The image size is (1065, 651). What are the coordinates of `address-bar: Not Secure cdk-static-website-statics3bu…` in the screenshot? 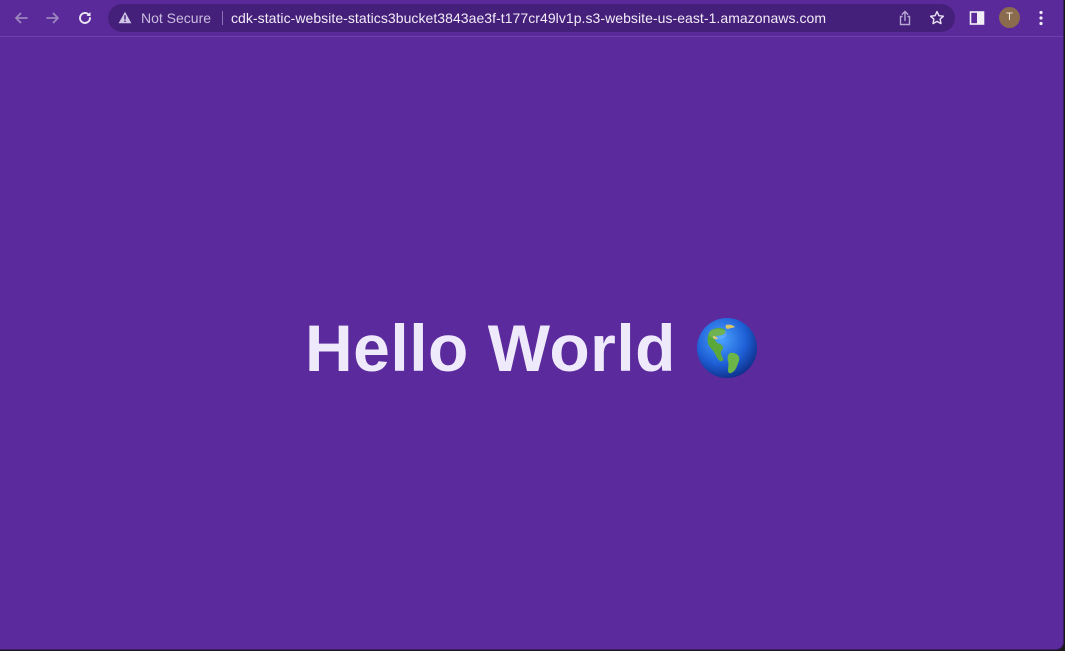 It's located at (531, 18).